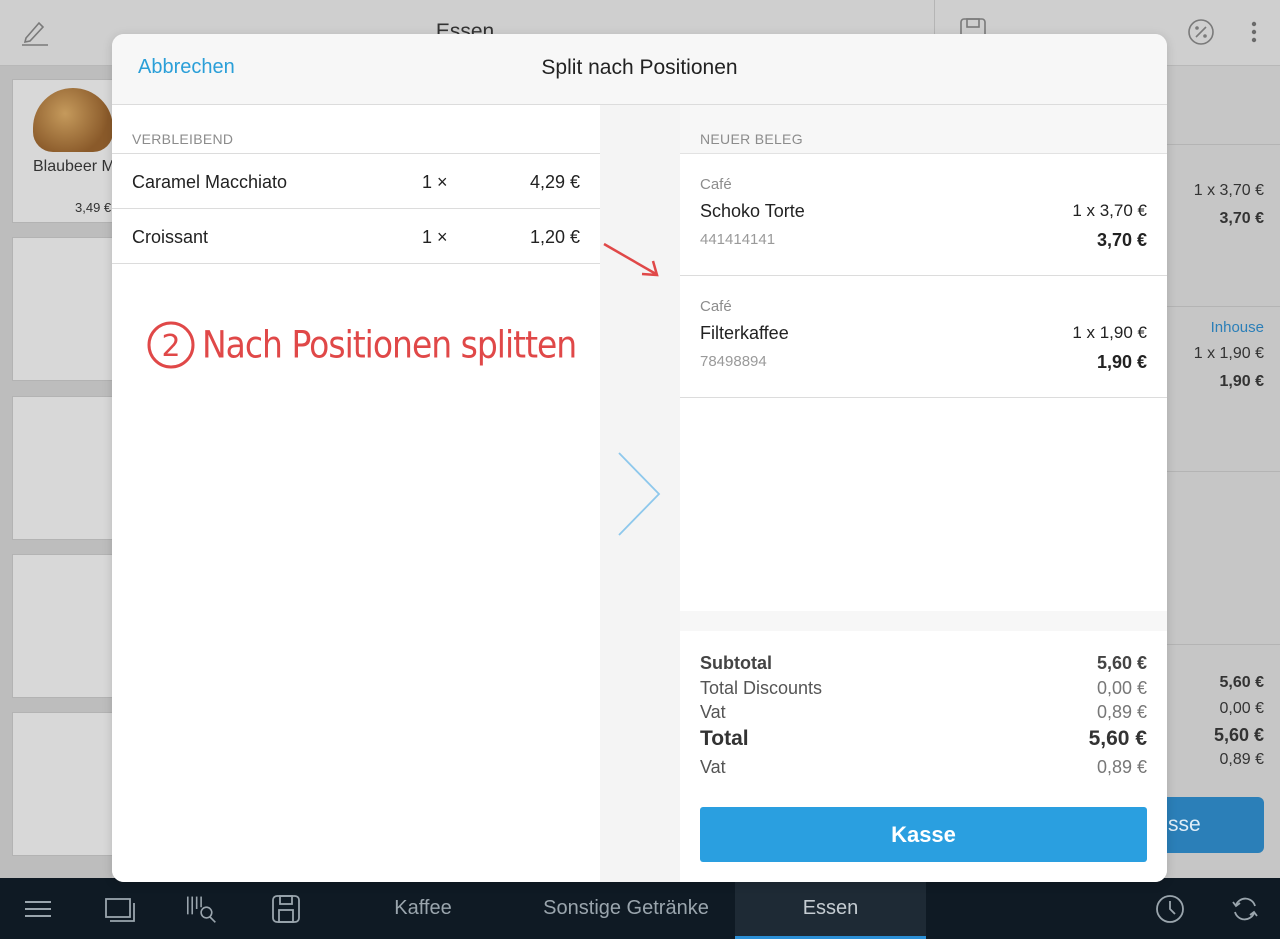 The width and height of the screenshot is (1280, 939). Describe the element at coordinates (554, 182) in the screenshot. I see `remaining-item-price: 4,29 €` at that location.